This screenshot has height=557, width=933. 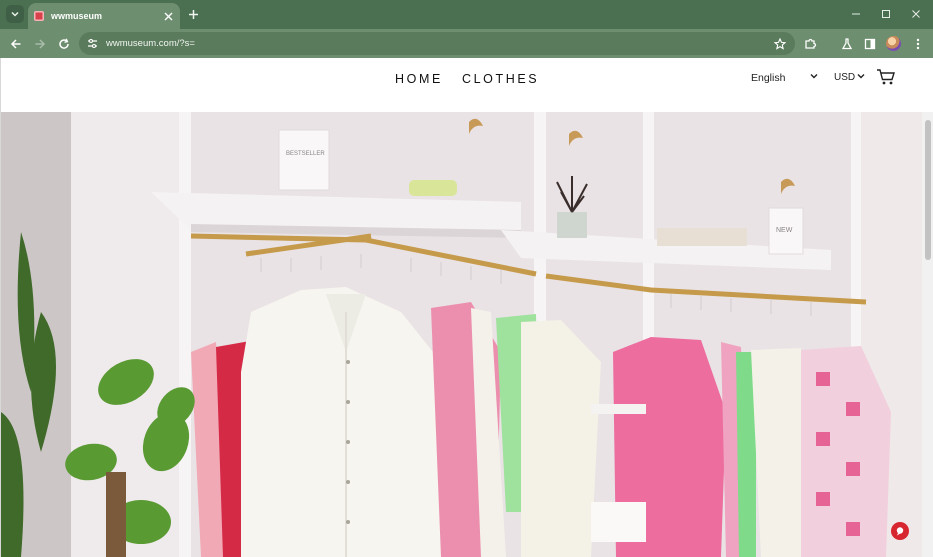 I want to click on star-icon, so click(x=780, y=43).